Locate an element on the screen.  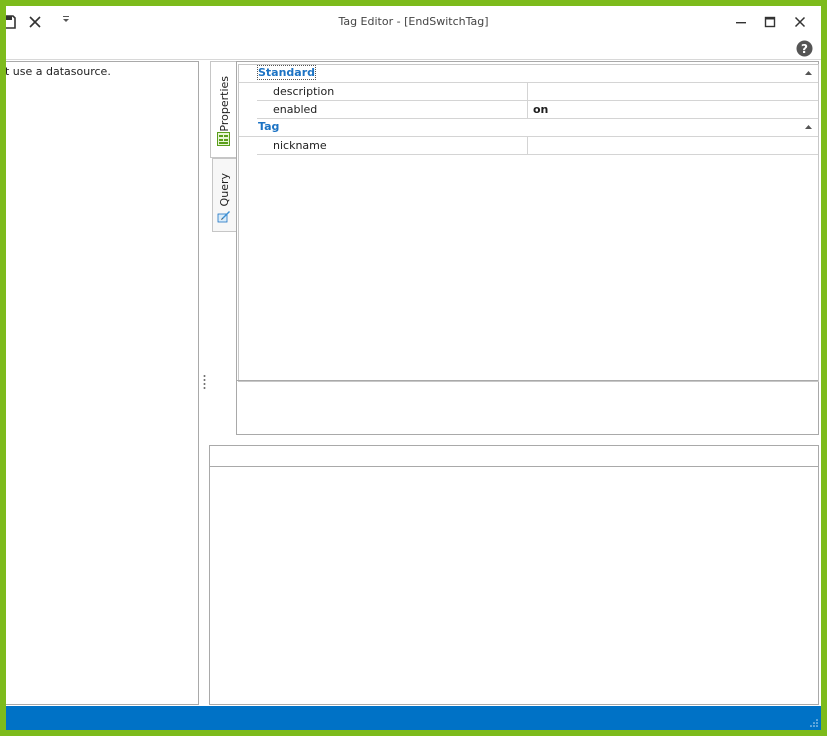
property-row-enabled: enabled on is located at coordinates (537, 110).